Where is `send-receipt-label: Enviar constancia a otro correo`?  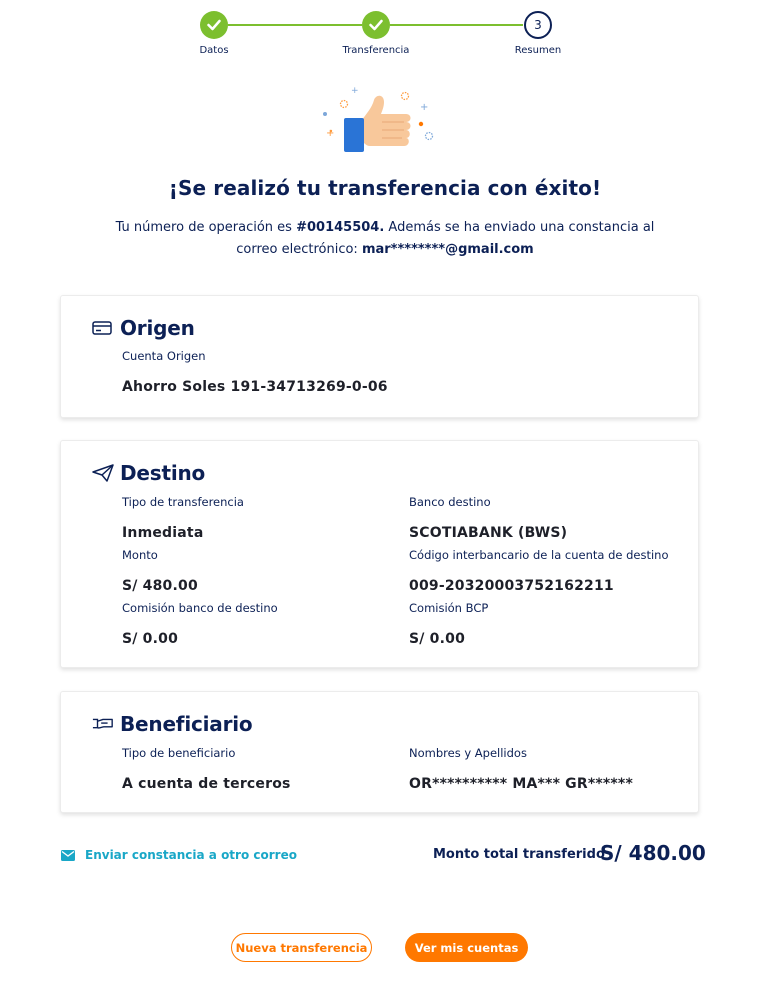 send-receipt-label: Enviar constancia a otro correo is located at coordinates (191, 855).